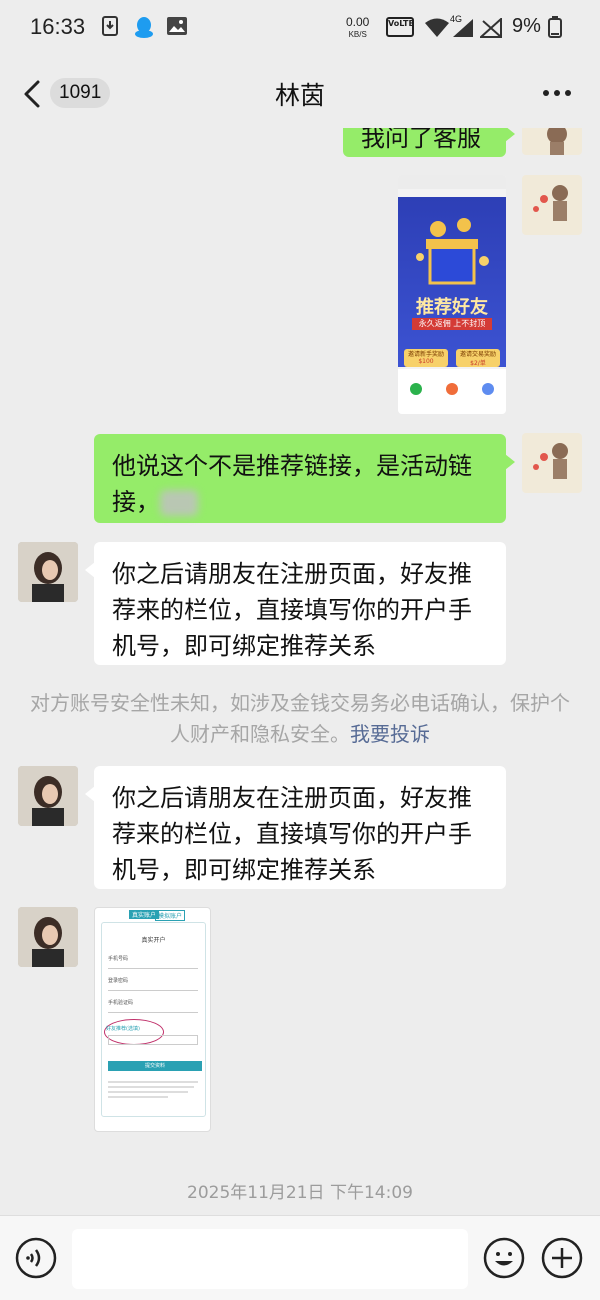 The width and height of the screenshot is (600, 1300). Describe the element at coordinates (421, 140) in the screenshot. I see `message-text: 我问了客服` at that location.